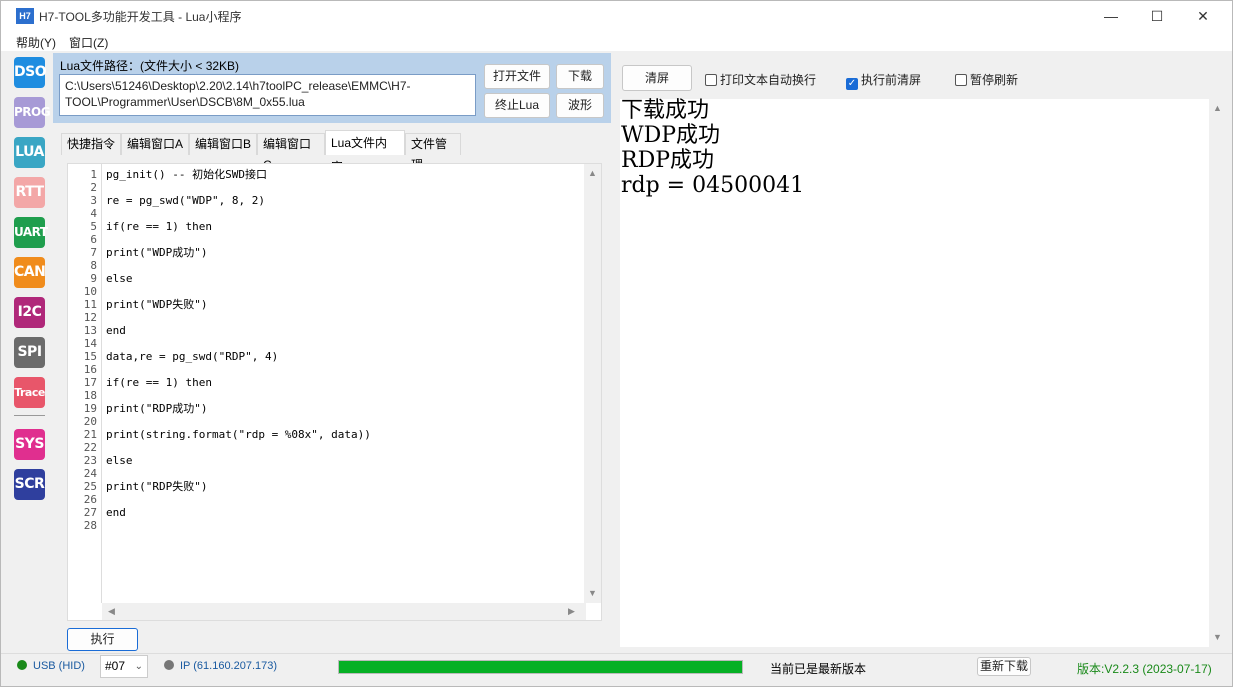 The width and height of the screenshot is (1233, 687). Describe the element at coordinates (616, 16) in the screenshot. I see `title-bar: H7 H7-TOOL多功能开发工具 - Lua小程序 — ☐ ✕` at that location.